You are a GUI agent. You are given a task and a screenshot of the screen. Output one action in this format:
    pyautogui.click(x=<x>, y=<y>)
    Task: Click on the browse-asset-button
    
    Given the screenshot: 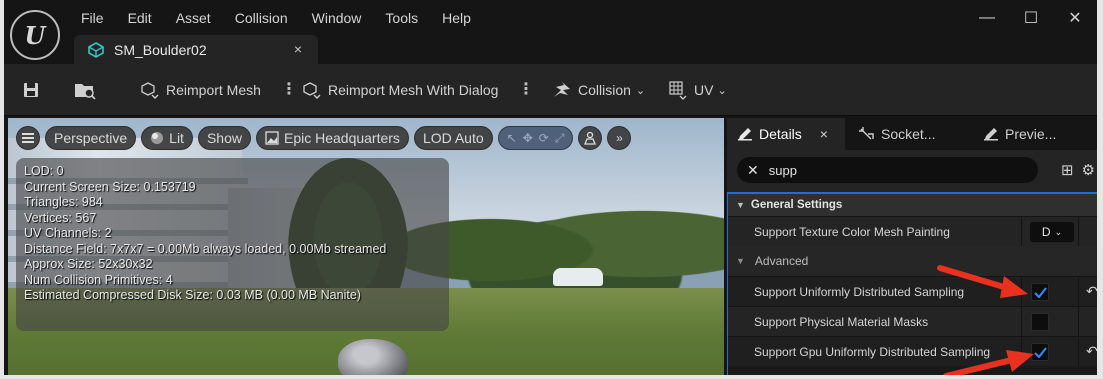 What is the action you would take?
    pyautogui.click(x=88, y=90)
    